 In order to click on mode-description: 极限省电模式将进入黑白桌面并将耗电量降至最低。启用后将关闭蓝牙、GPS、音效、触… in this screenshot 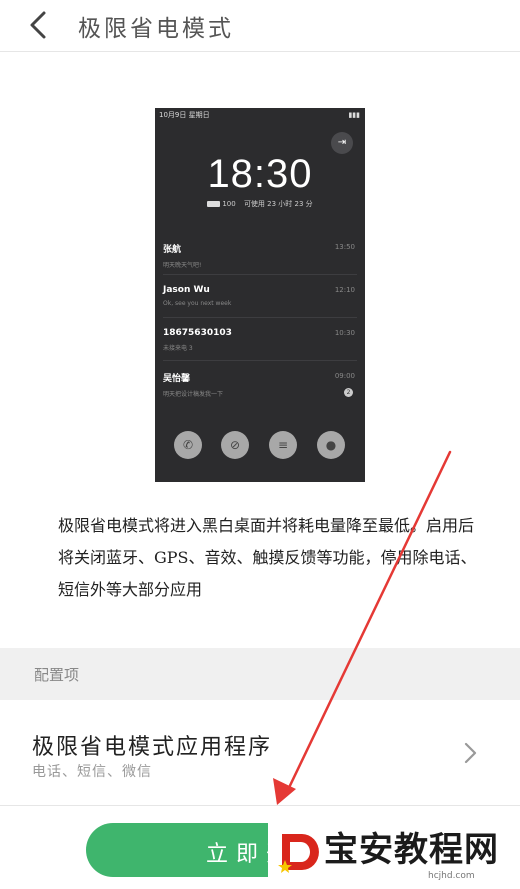, I will do `click(267, 557)`.